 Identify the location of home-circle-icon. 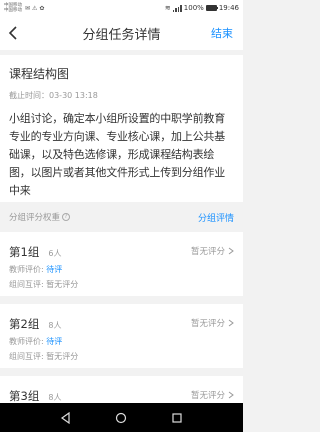
(121, 418).